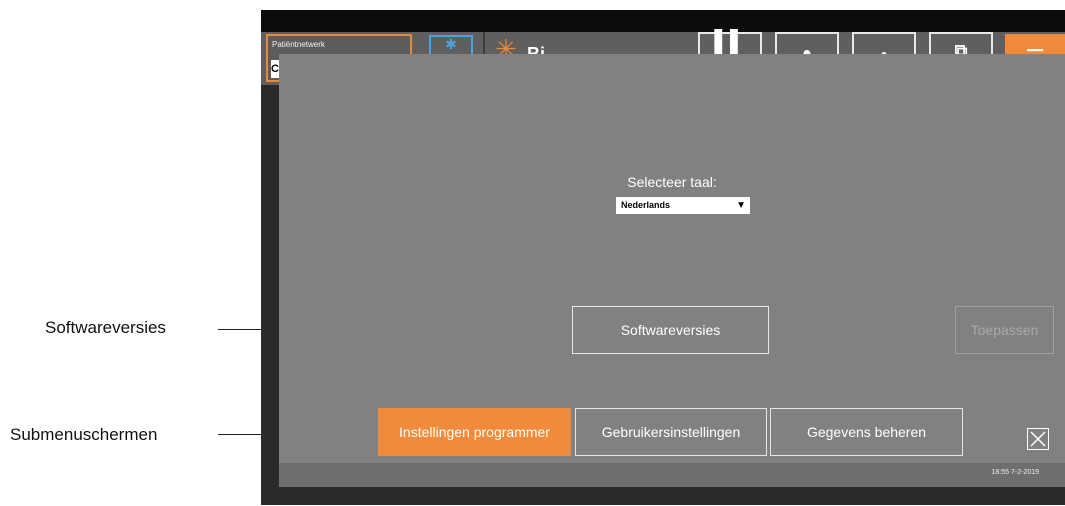 The image size is (1065, 506). Describe the element at coordinates (451, 44) in the screenshot. I see `bluetooth-icon: ✱` at that location.